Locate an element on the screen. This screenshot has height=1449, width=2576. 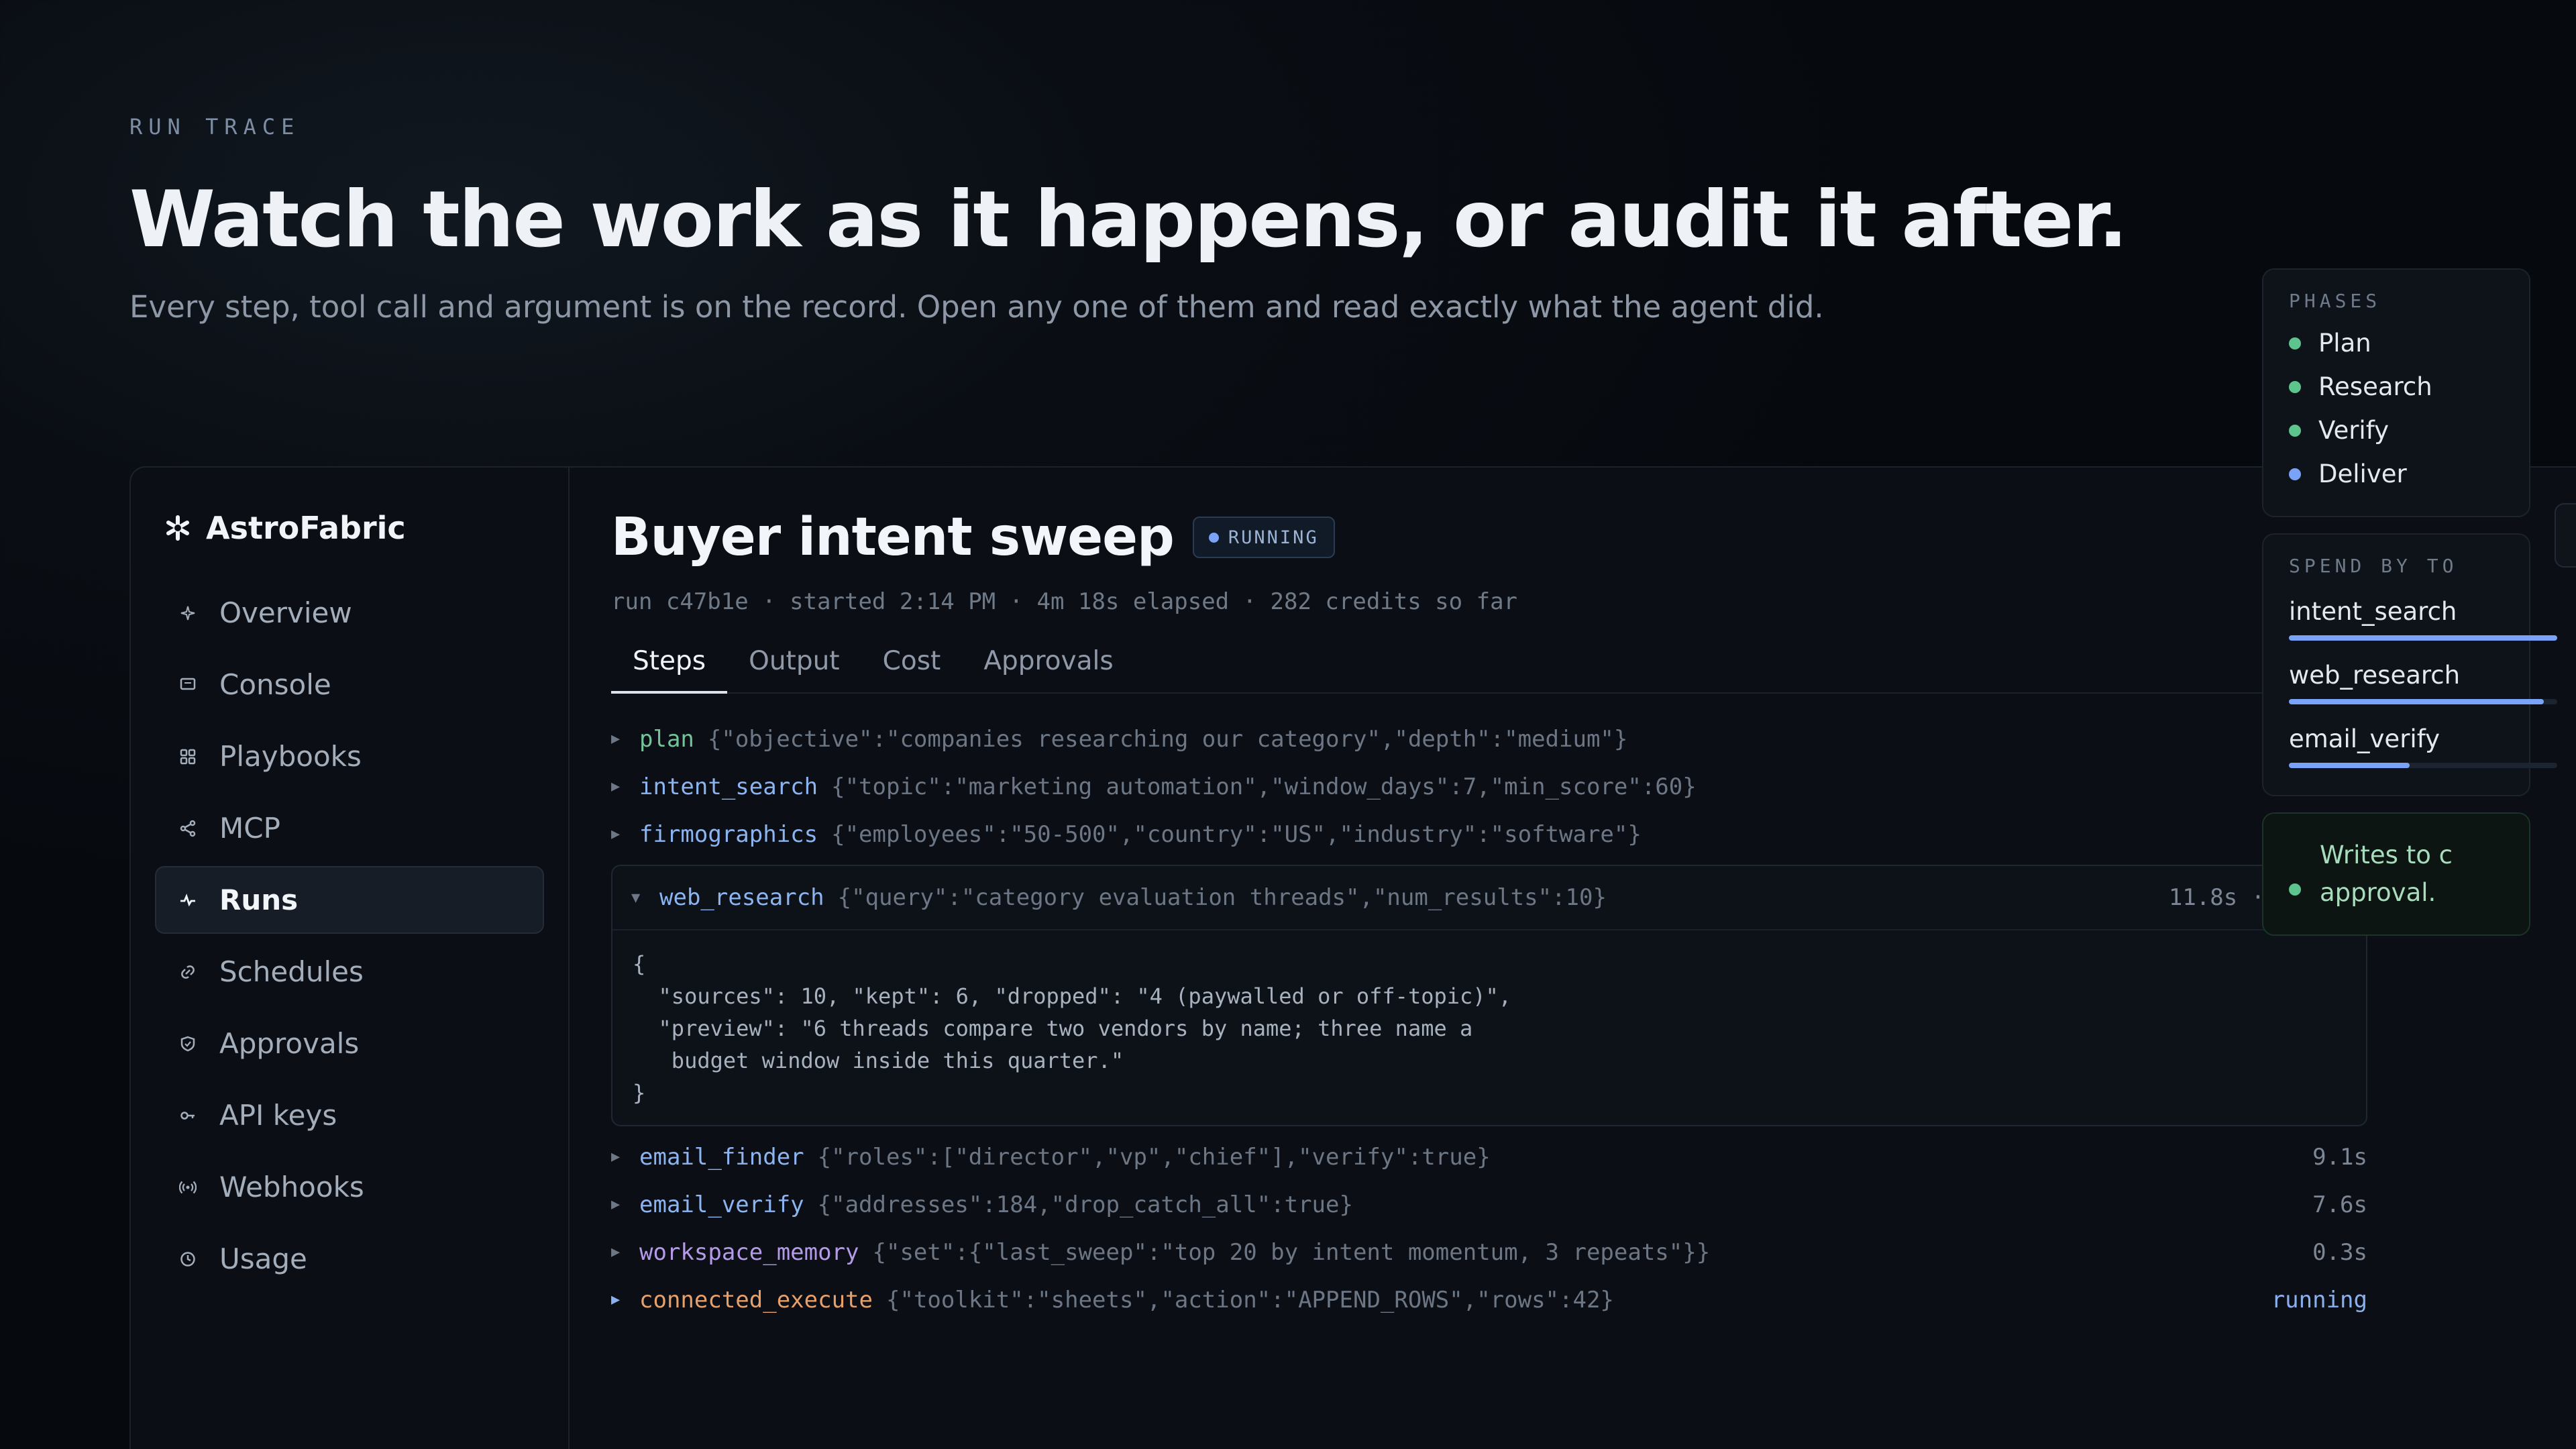
shield-icon is located at coordinates (188, 1044).